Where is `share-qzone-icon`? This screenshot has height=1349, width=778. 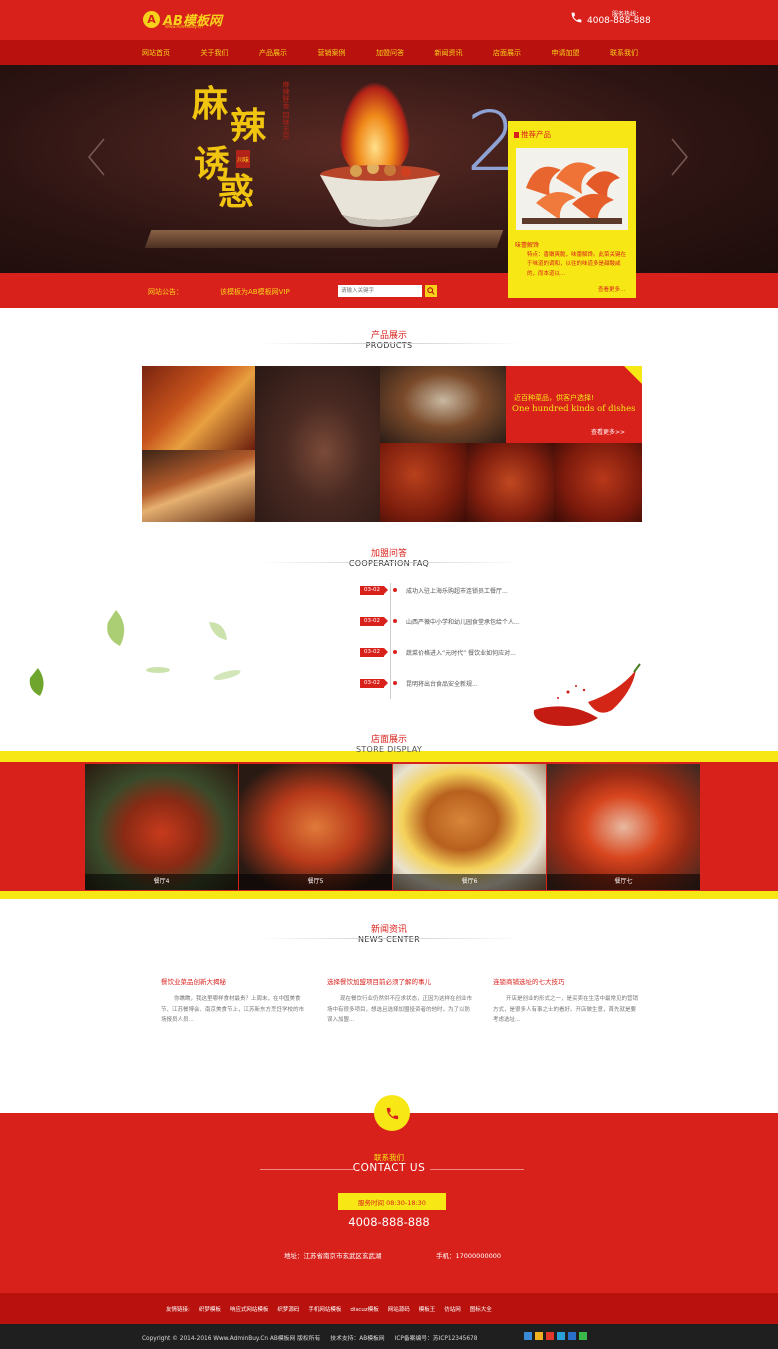 share-qzone-icon is located at coordinates (539, 1336).